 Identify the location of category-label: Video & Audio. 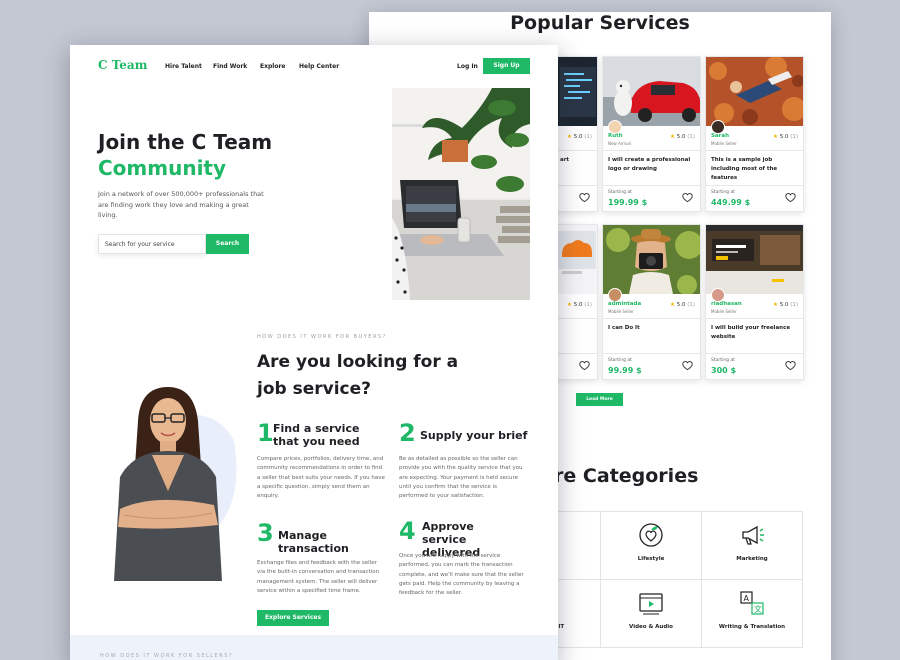
(651, 627).